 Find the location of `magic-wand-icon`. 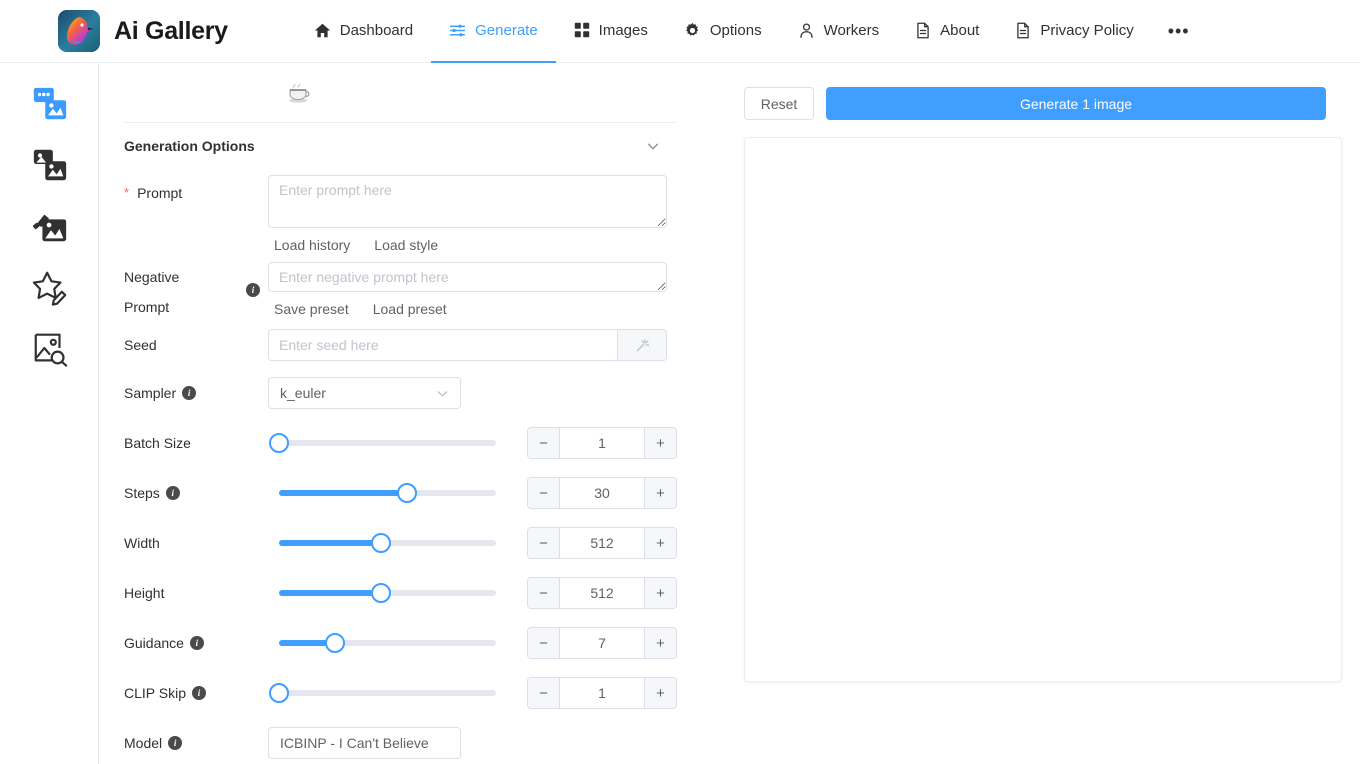

magic-wand-icon is located at coordinates (641, 345).